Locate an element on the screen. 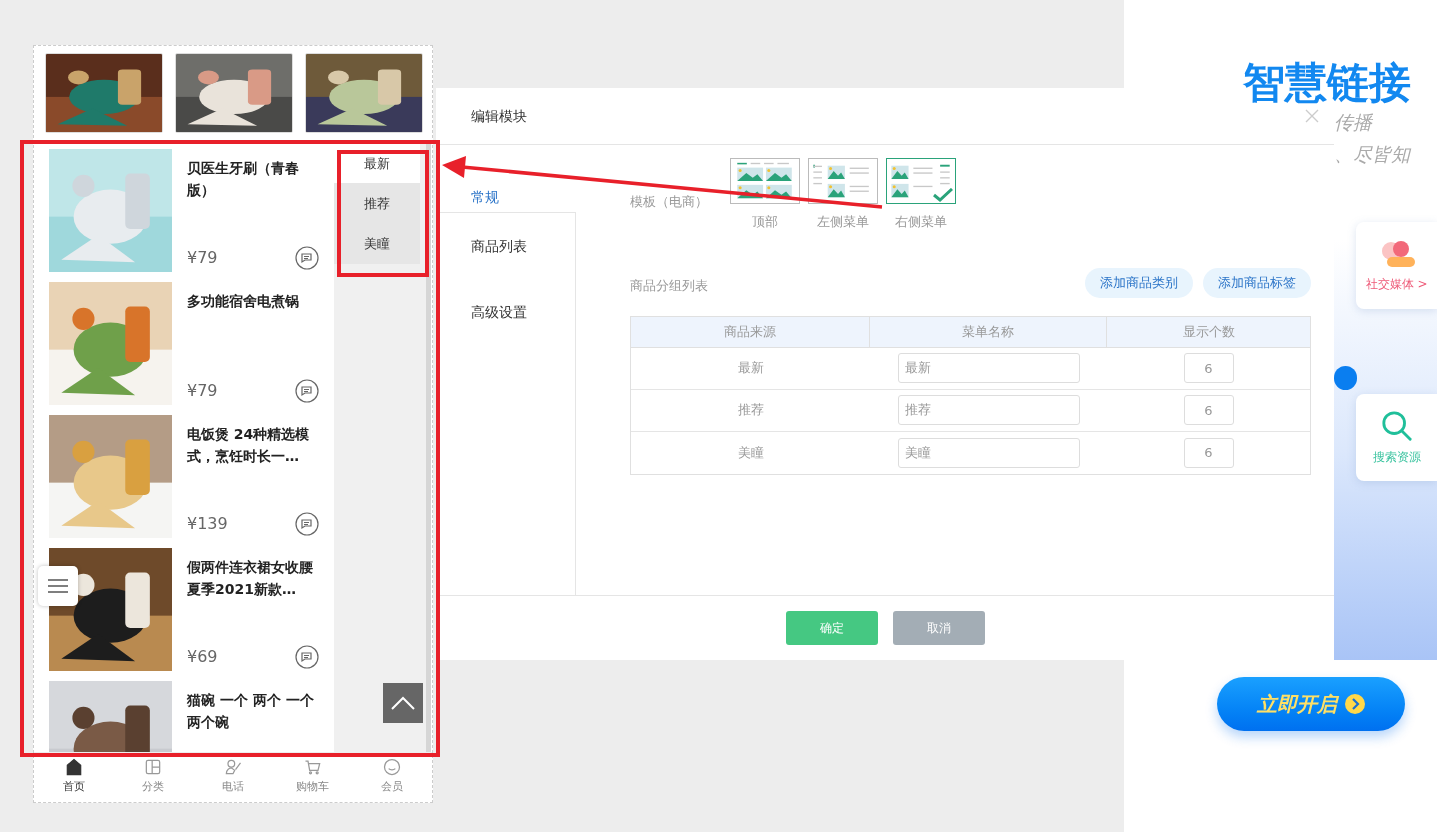 The width and height of the screenshot is (1437, 832). column-header: 菜单名称 is located at coordinates (988, 331).